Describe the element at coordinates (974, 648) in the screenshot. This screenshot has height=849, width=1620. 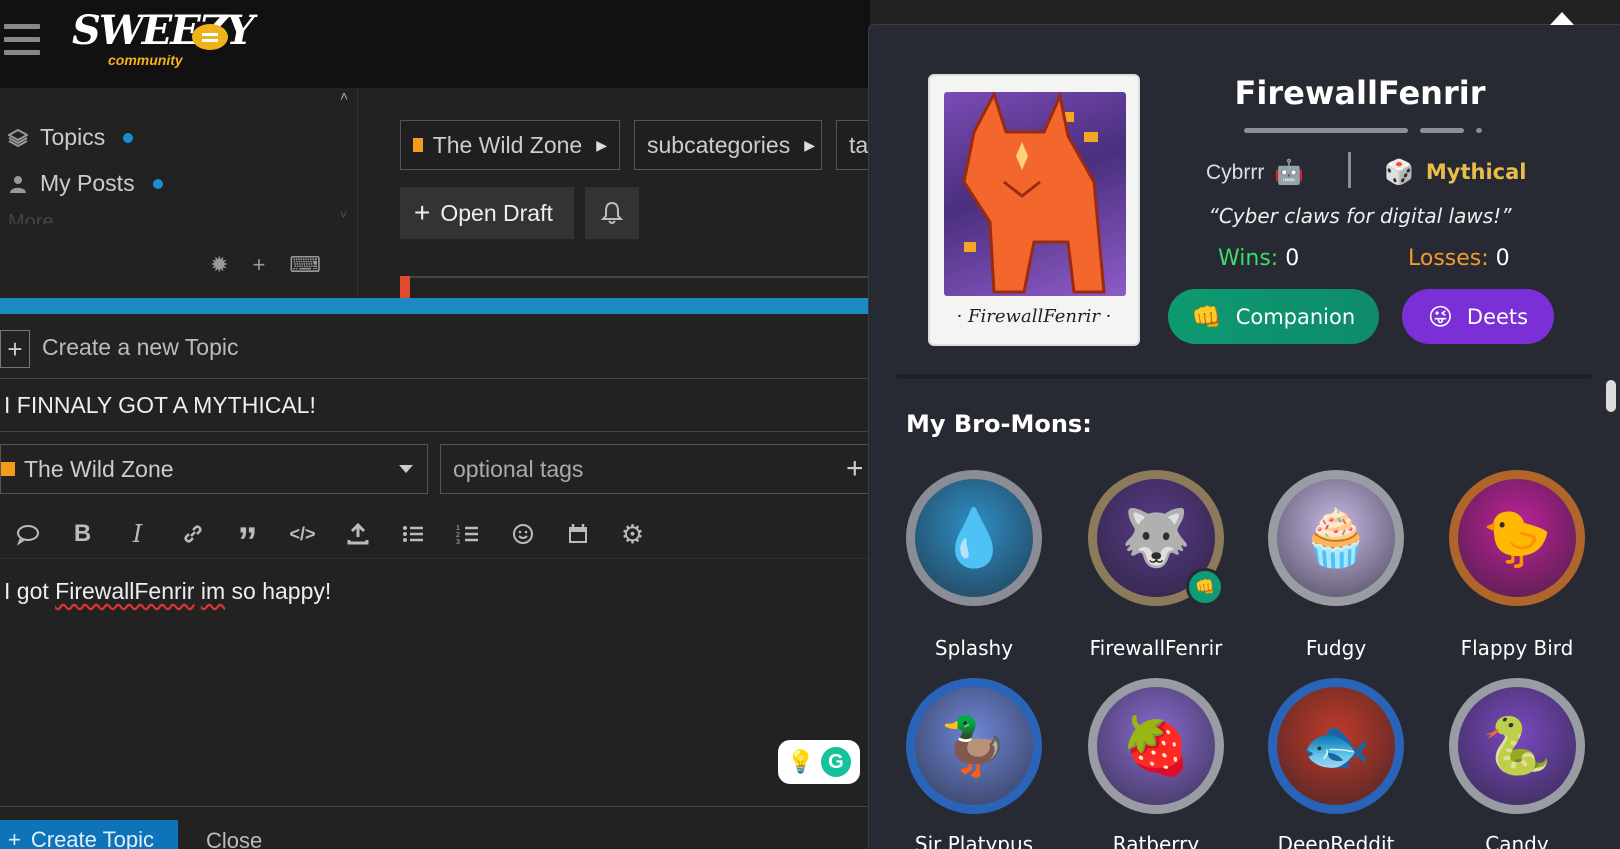
I see `bromon-name: Splashy` at that location.